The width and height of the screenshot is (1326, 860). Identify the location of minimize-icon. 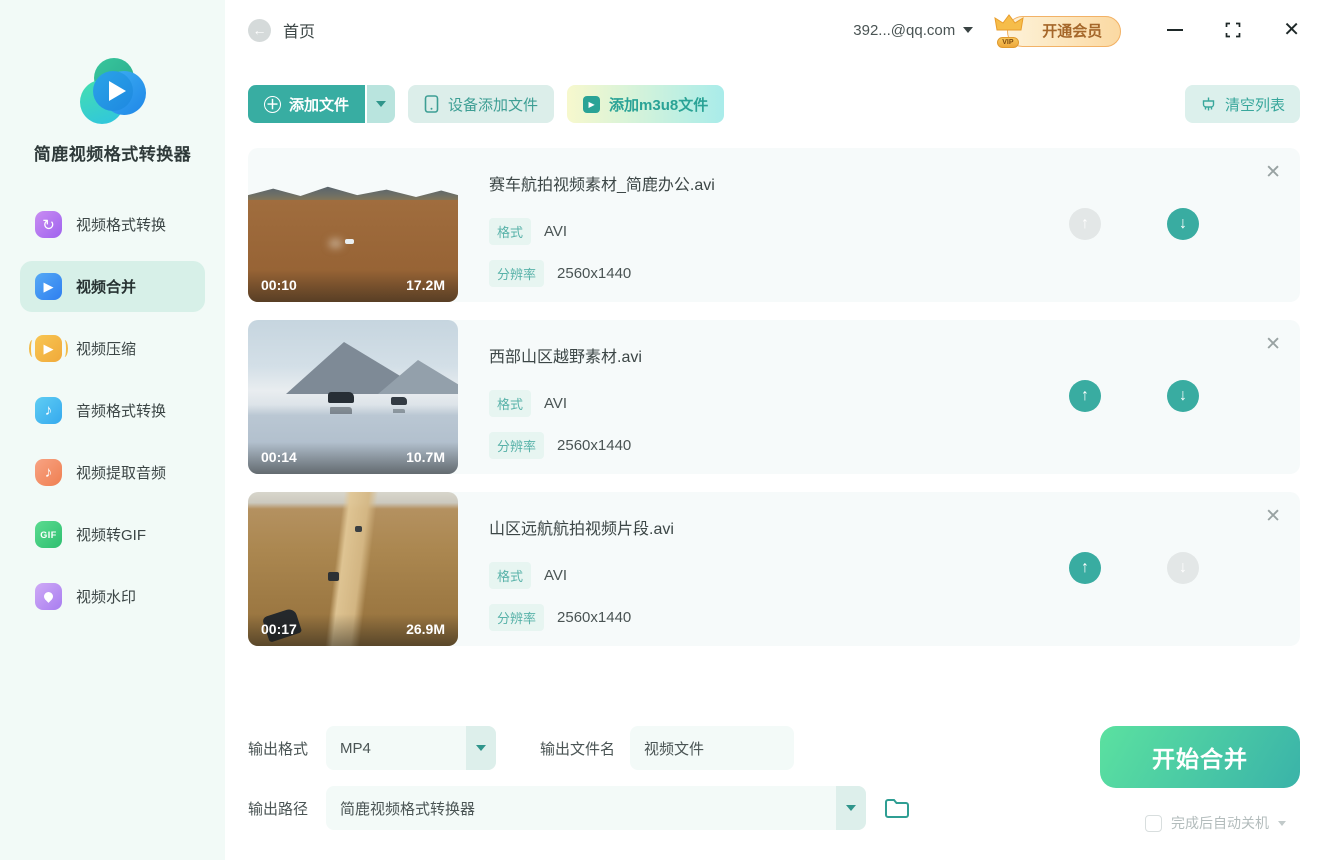
(1175, 30).